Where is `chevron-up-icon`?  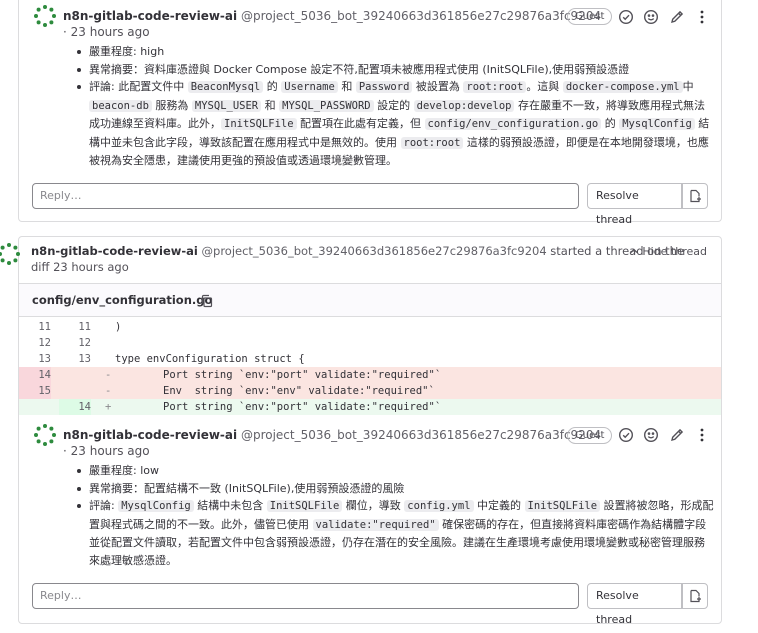
chevron-up-icon is located at coordinates (634, 250).